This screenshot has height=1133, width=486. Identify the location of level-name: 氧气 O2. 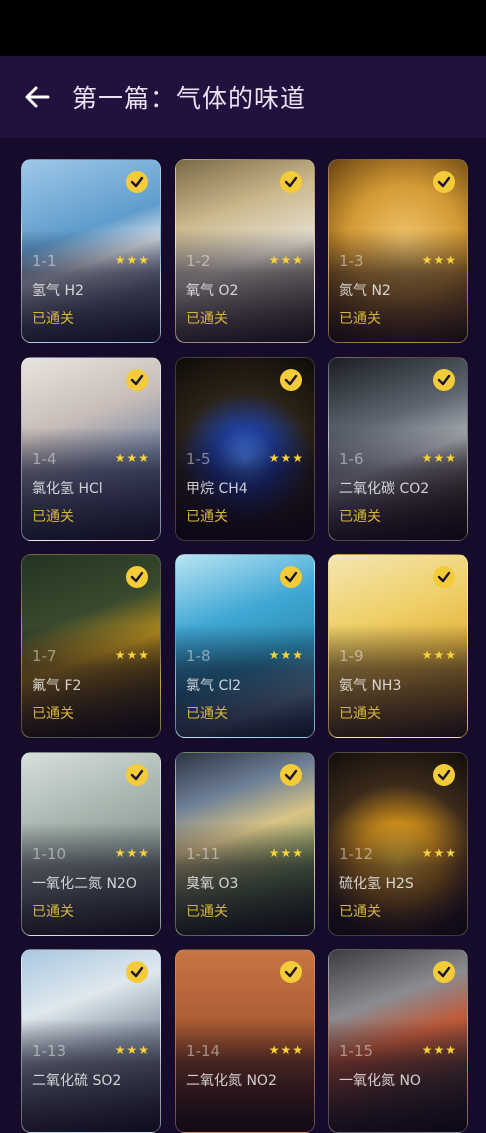
(212, 291).